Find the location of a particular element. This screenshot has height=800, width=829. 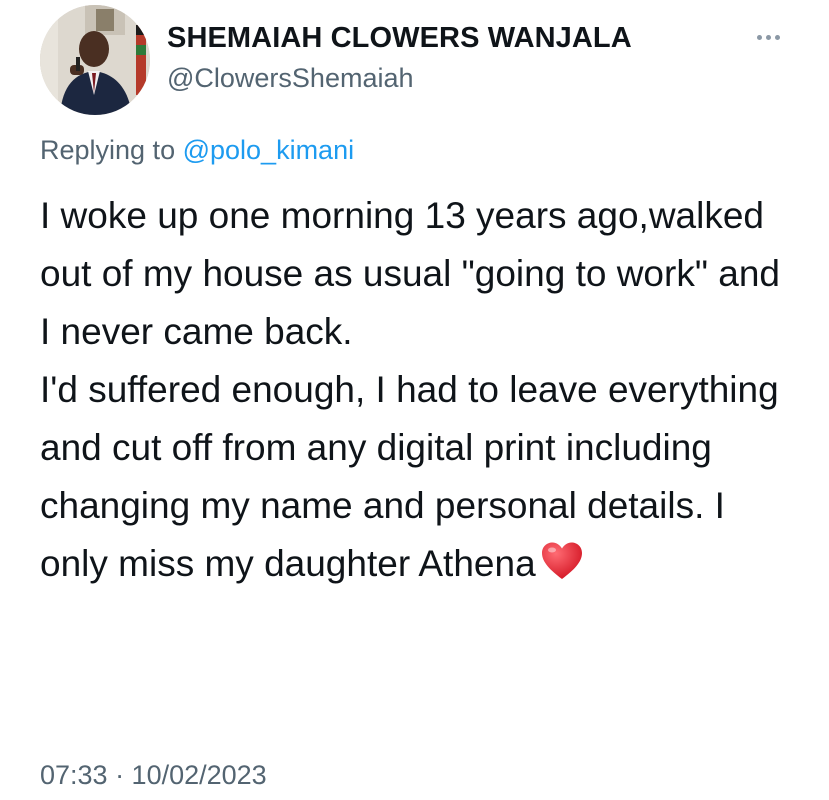

heart-icon is located at coordinates (562, 560).